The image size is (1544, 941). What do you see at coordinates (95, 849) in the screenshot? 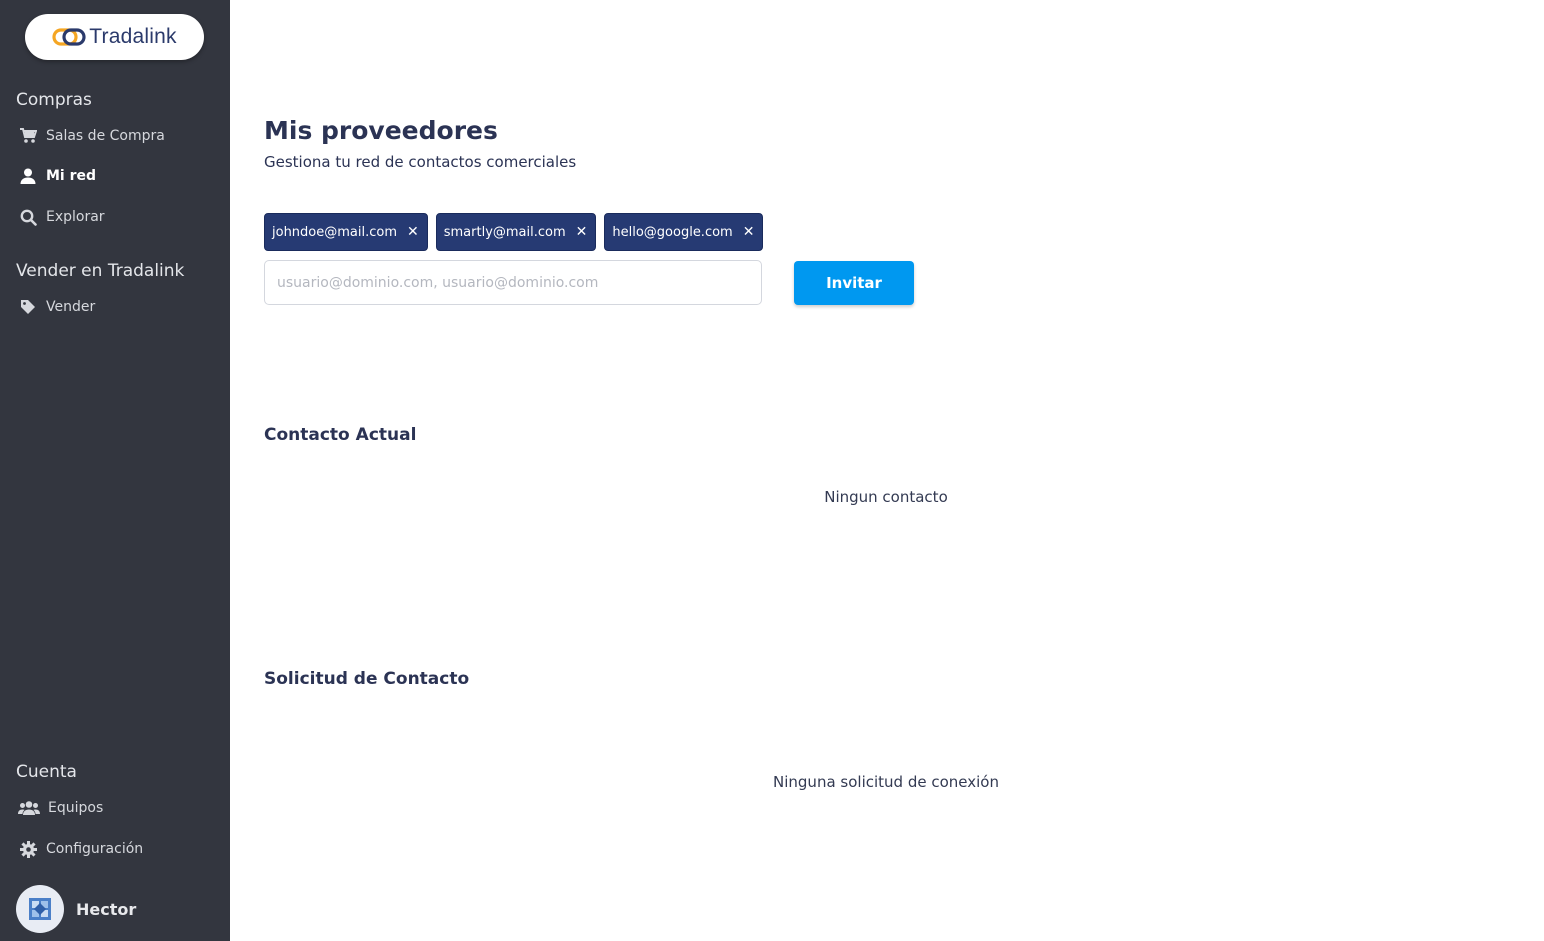
I see `sidebar-item-label: Configuración` at bounding box center [95, 849].